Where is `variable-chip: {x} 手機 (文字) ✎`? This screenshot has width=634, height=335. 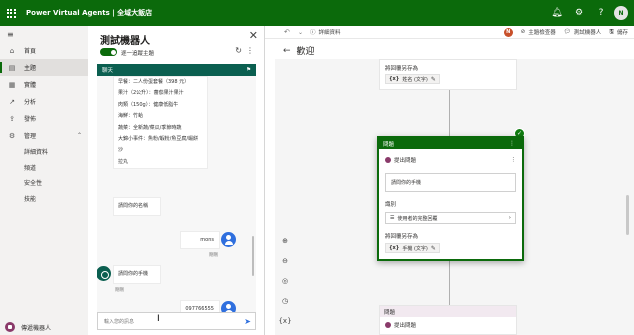 variable-chip: {x} 手機 (文字) ✎ is located at coordinates (412, 248).